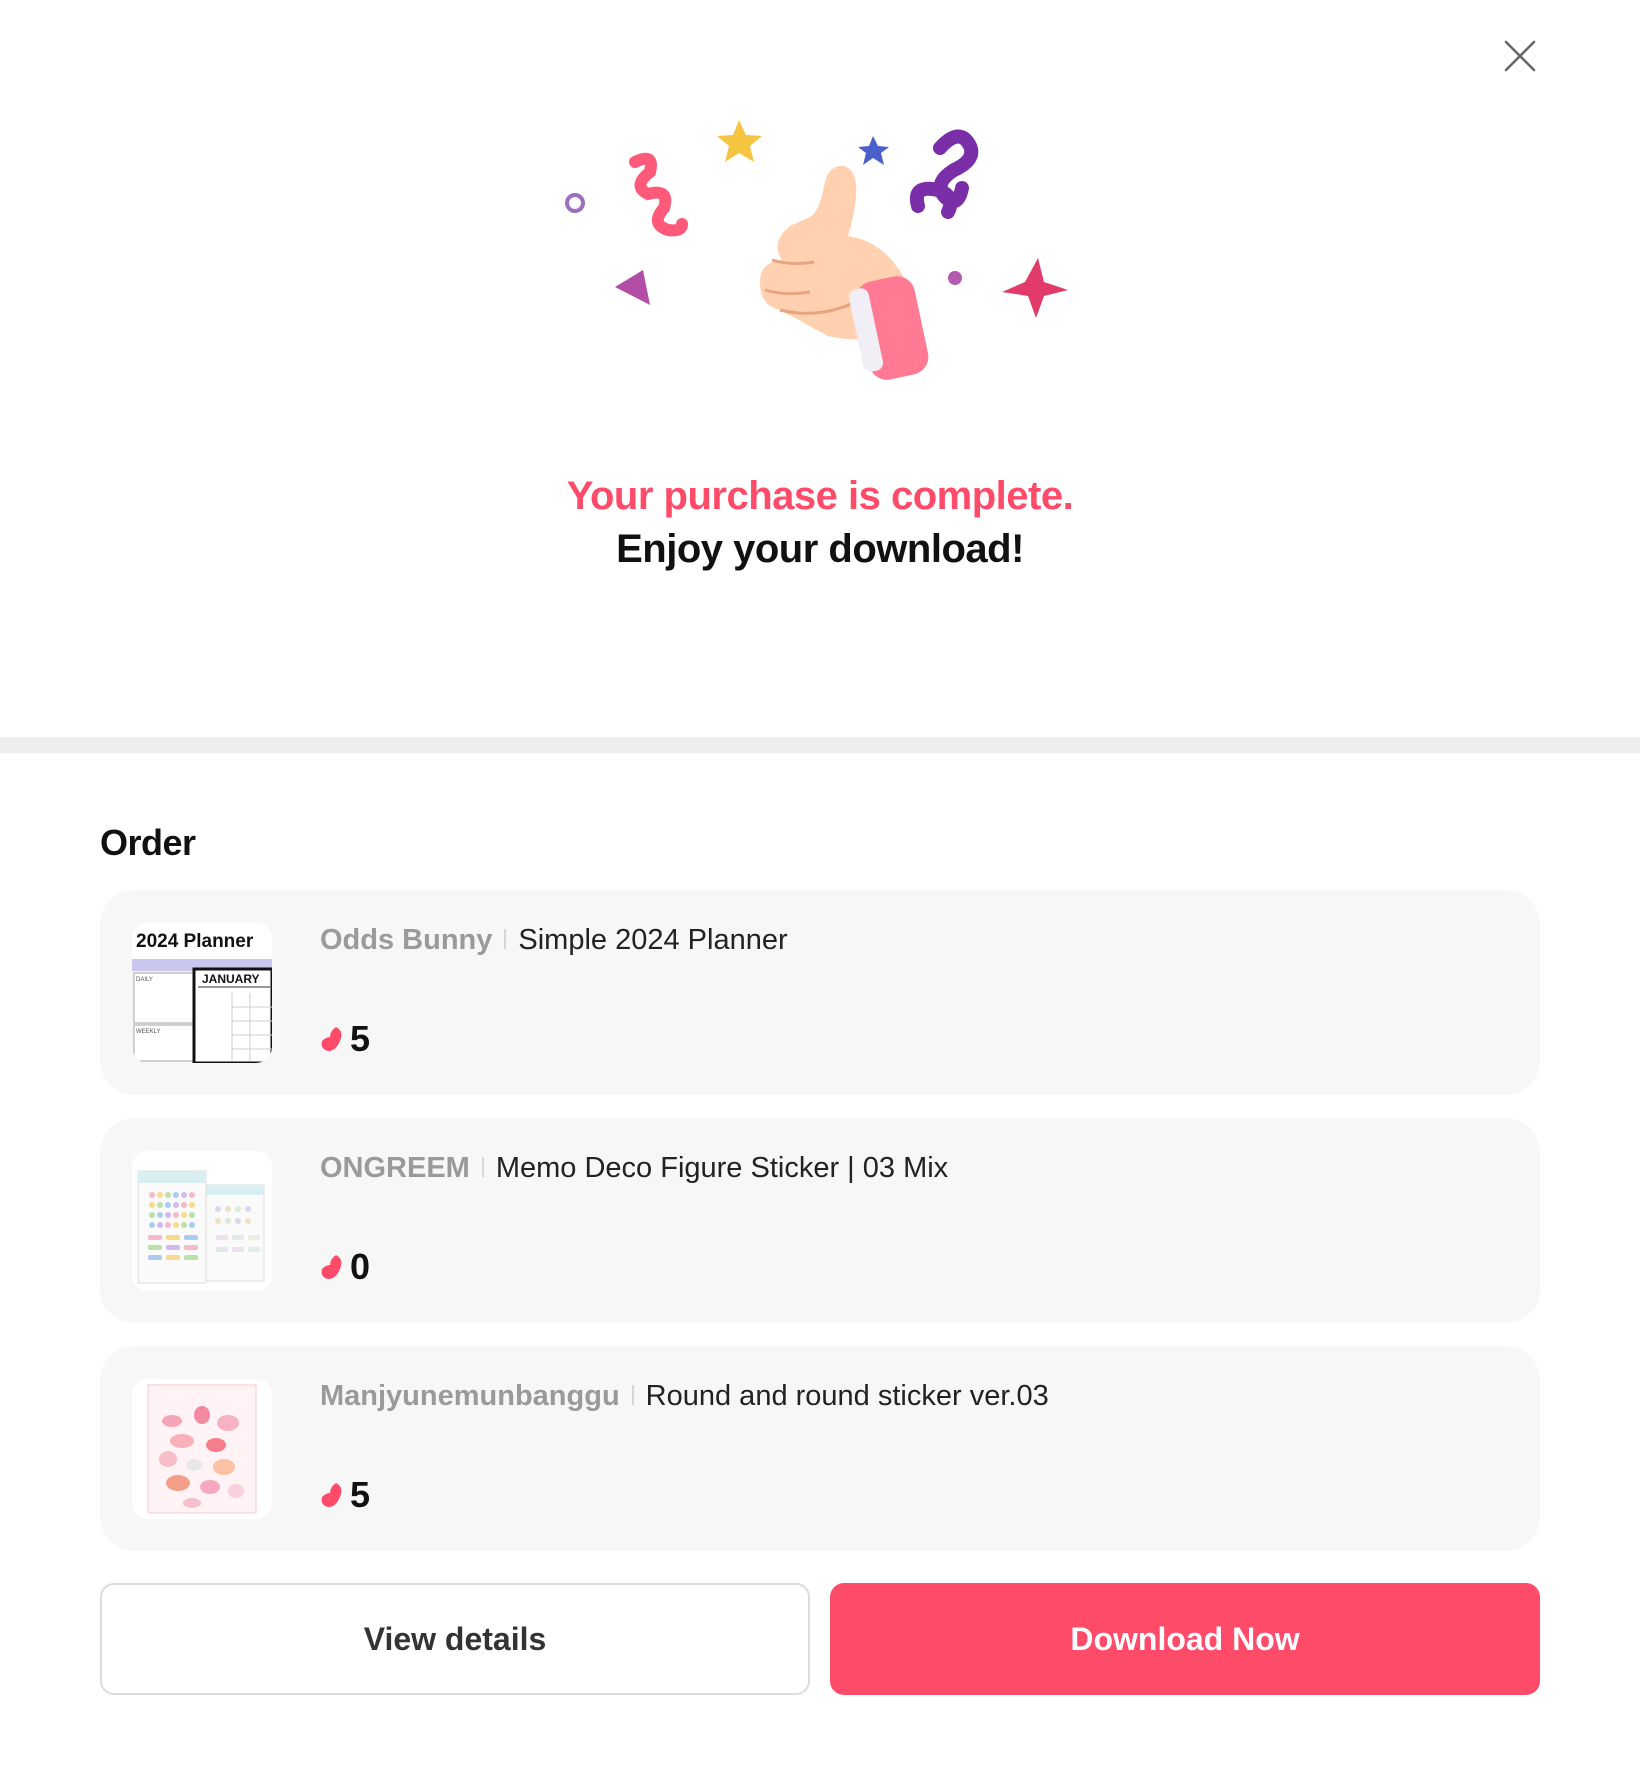 The image size is (1640, 1779). I want to click on confetti-dot, so click(955, 278).